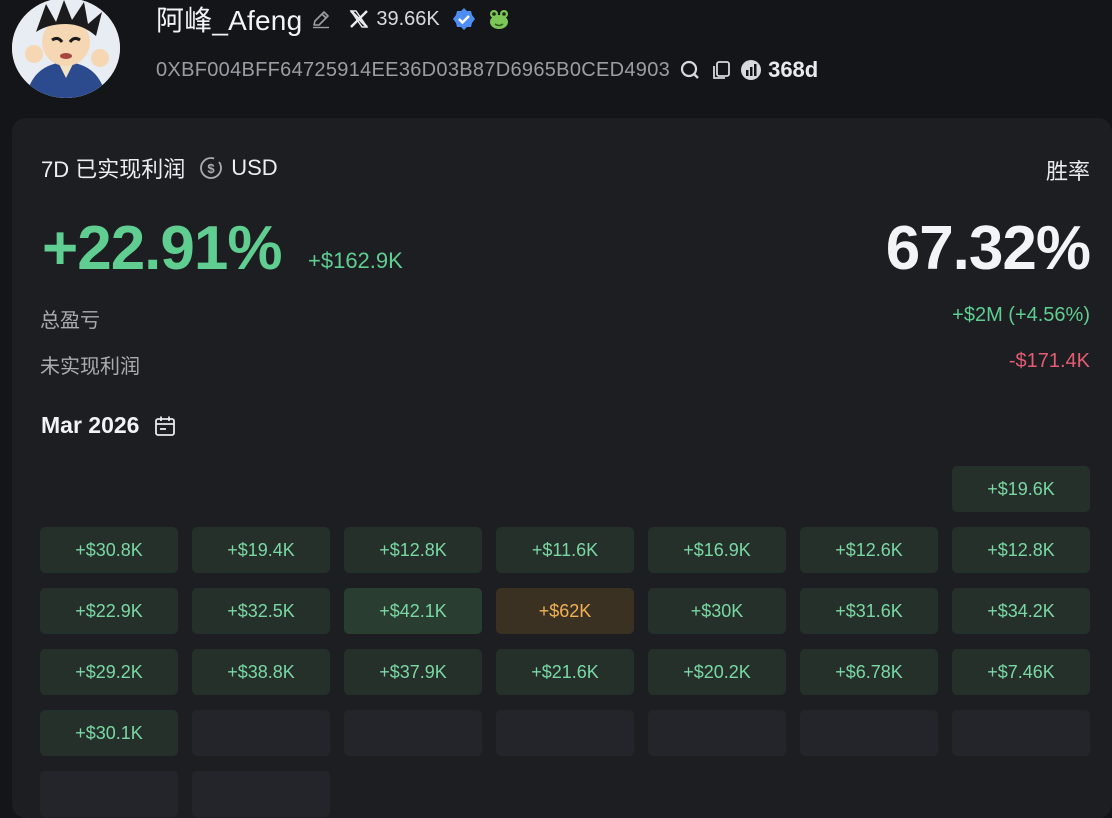 The image size is (1112, 818). I want to click on realized-pnl-percent: +22.91%, so click(162, 248).